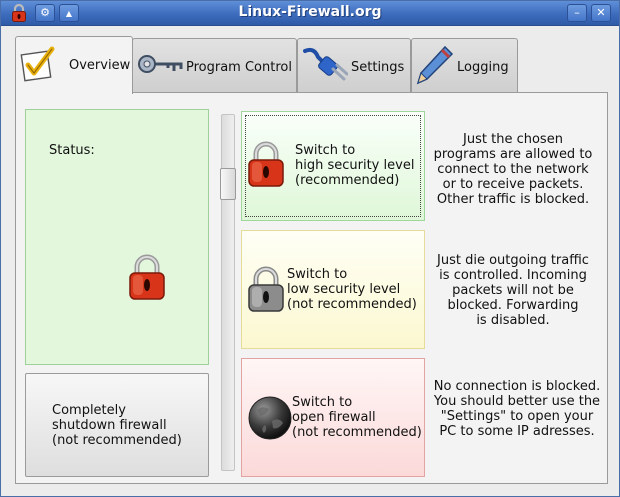 Image resolution: width=620 pixels, height=497 pixels. What do you see at coordinates (266, 289) in the screenshot?
I see `grey-padlock-icon` at bounding box center [266, 289].